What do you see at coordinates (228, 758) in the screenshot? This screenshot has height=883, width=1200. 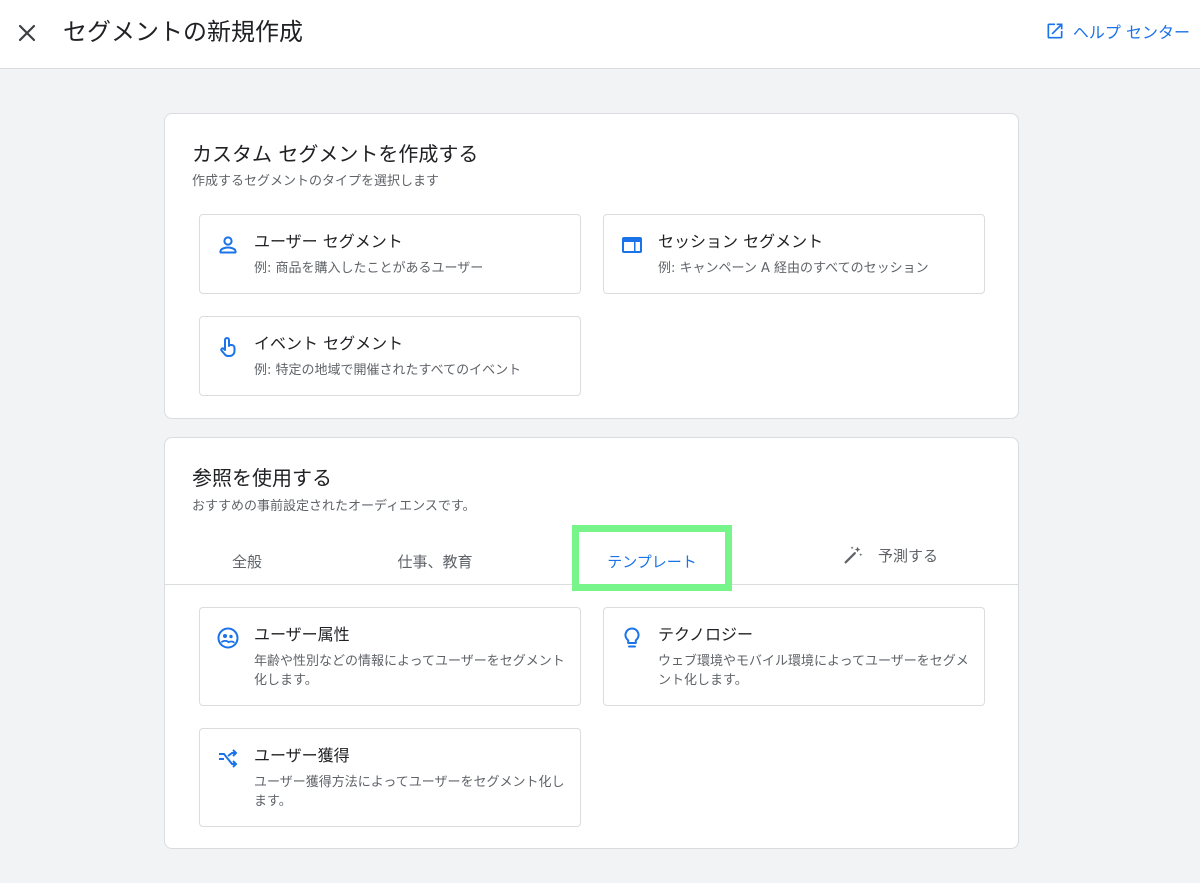 I see `shuffle-icon` at bounding box center [228, 758].